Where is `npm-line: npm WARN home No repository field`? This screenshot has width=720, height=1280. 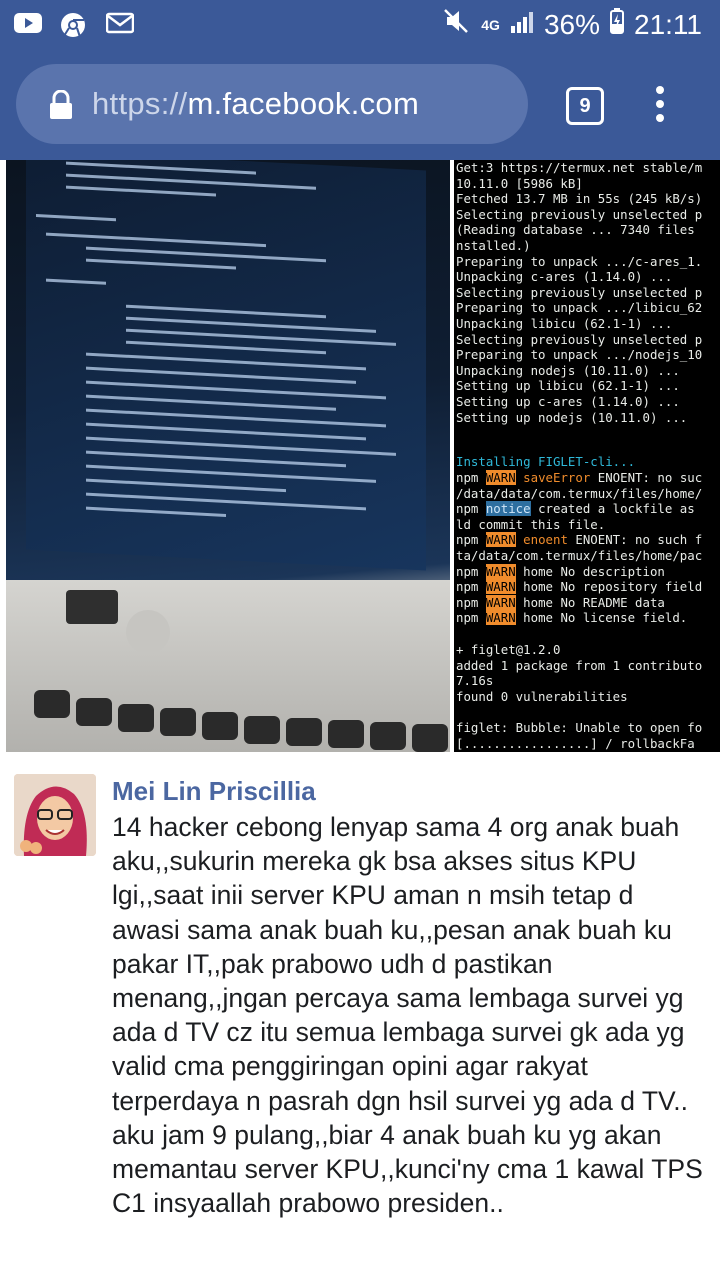
npm-line: npm WARN home No repository field is located at coordinates (579, 587).